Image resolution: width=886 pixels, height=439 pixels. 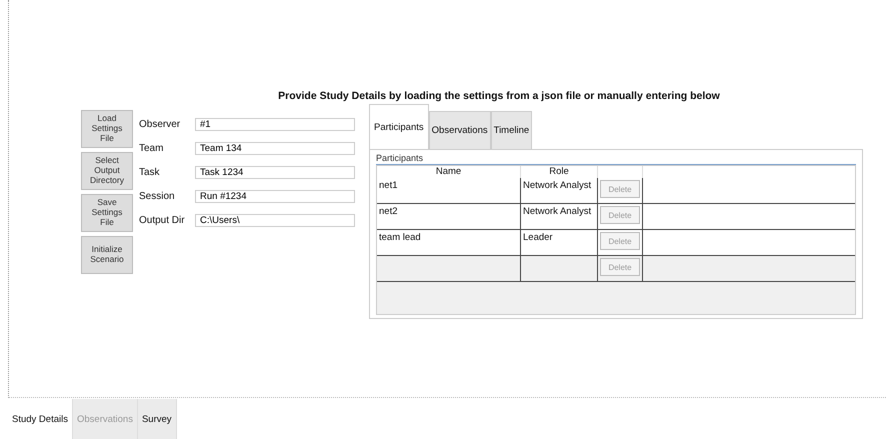 What do you see at coordinates (107, 129) in the screenshot?
I see `action-button: Load Settings File` at bounding box center [107, 129].